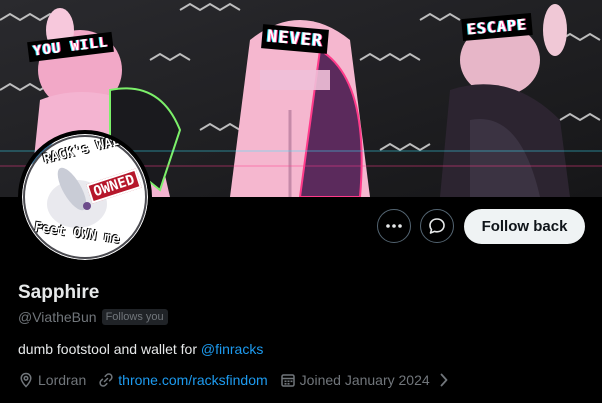 This screenshot has height=403, width=602. I want to click on calendar-icon, so click(287, 380).